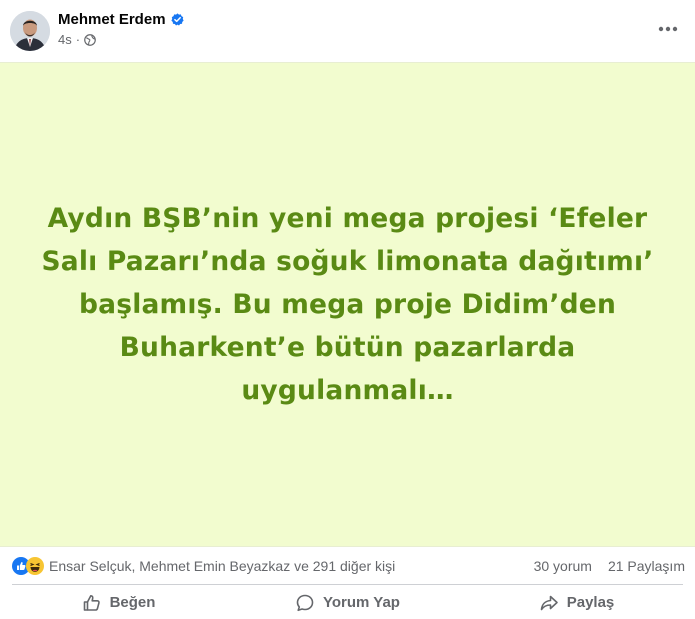 Image resolution: width=695 pixels, height=619 pixels. Describe the element at coordinates (177, 19) in the screenshot. I see `verified-badge-icon` at that location.